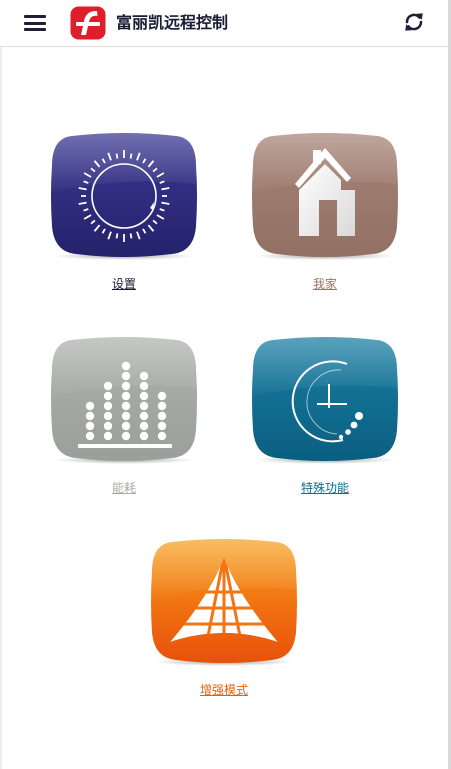 The image size is (451, 769). What do you see at coordinates (124, 196) in the screenshot?
I see `dial-icon` at bounding box center [124, 196].